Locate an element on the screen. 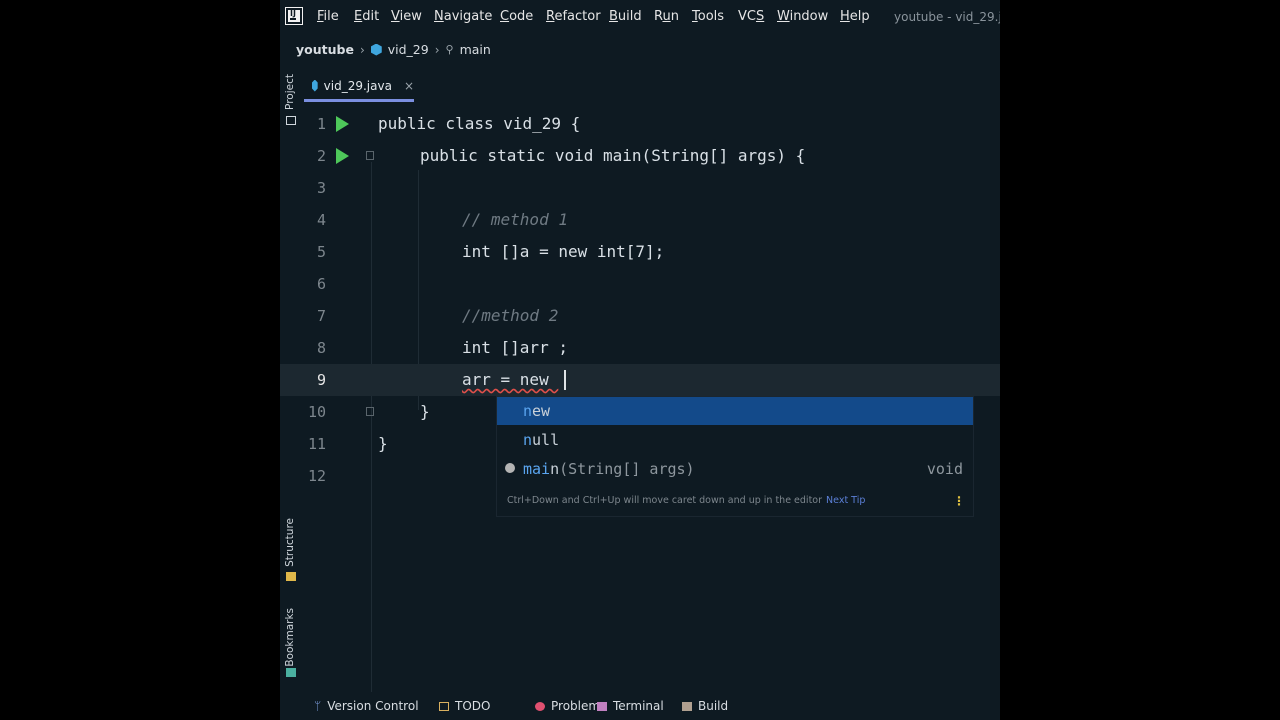 The width and height of the screenshot is (1280, 720). line-number: 10 is located at coordinates (316, 412).